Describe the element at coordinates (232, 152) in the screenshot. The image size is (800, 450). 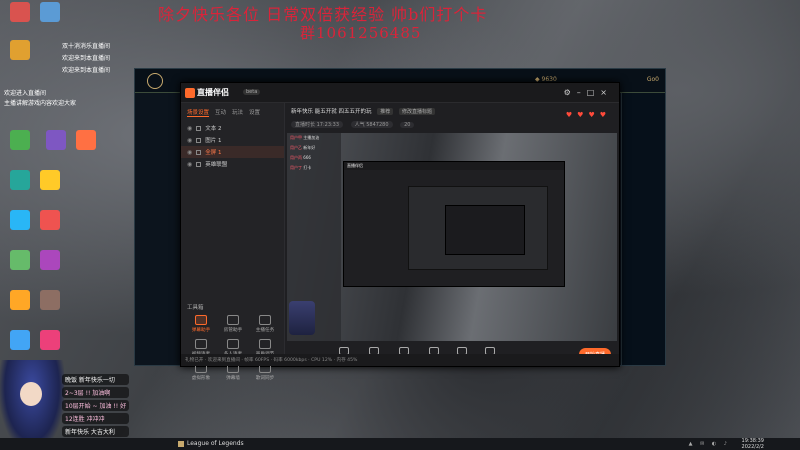
I see `layer-item-selected: ◉ 全屏 1` at that location.